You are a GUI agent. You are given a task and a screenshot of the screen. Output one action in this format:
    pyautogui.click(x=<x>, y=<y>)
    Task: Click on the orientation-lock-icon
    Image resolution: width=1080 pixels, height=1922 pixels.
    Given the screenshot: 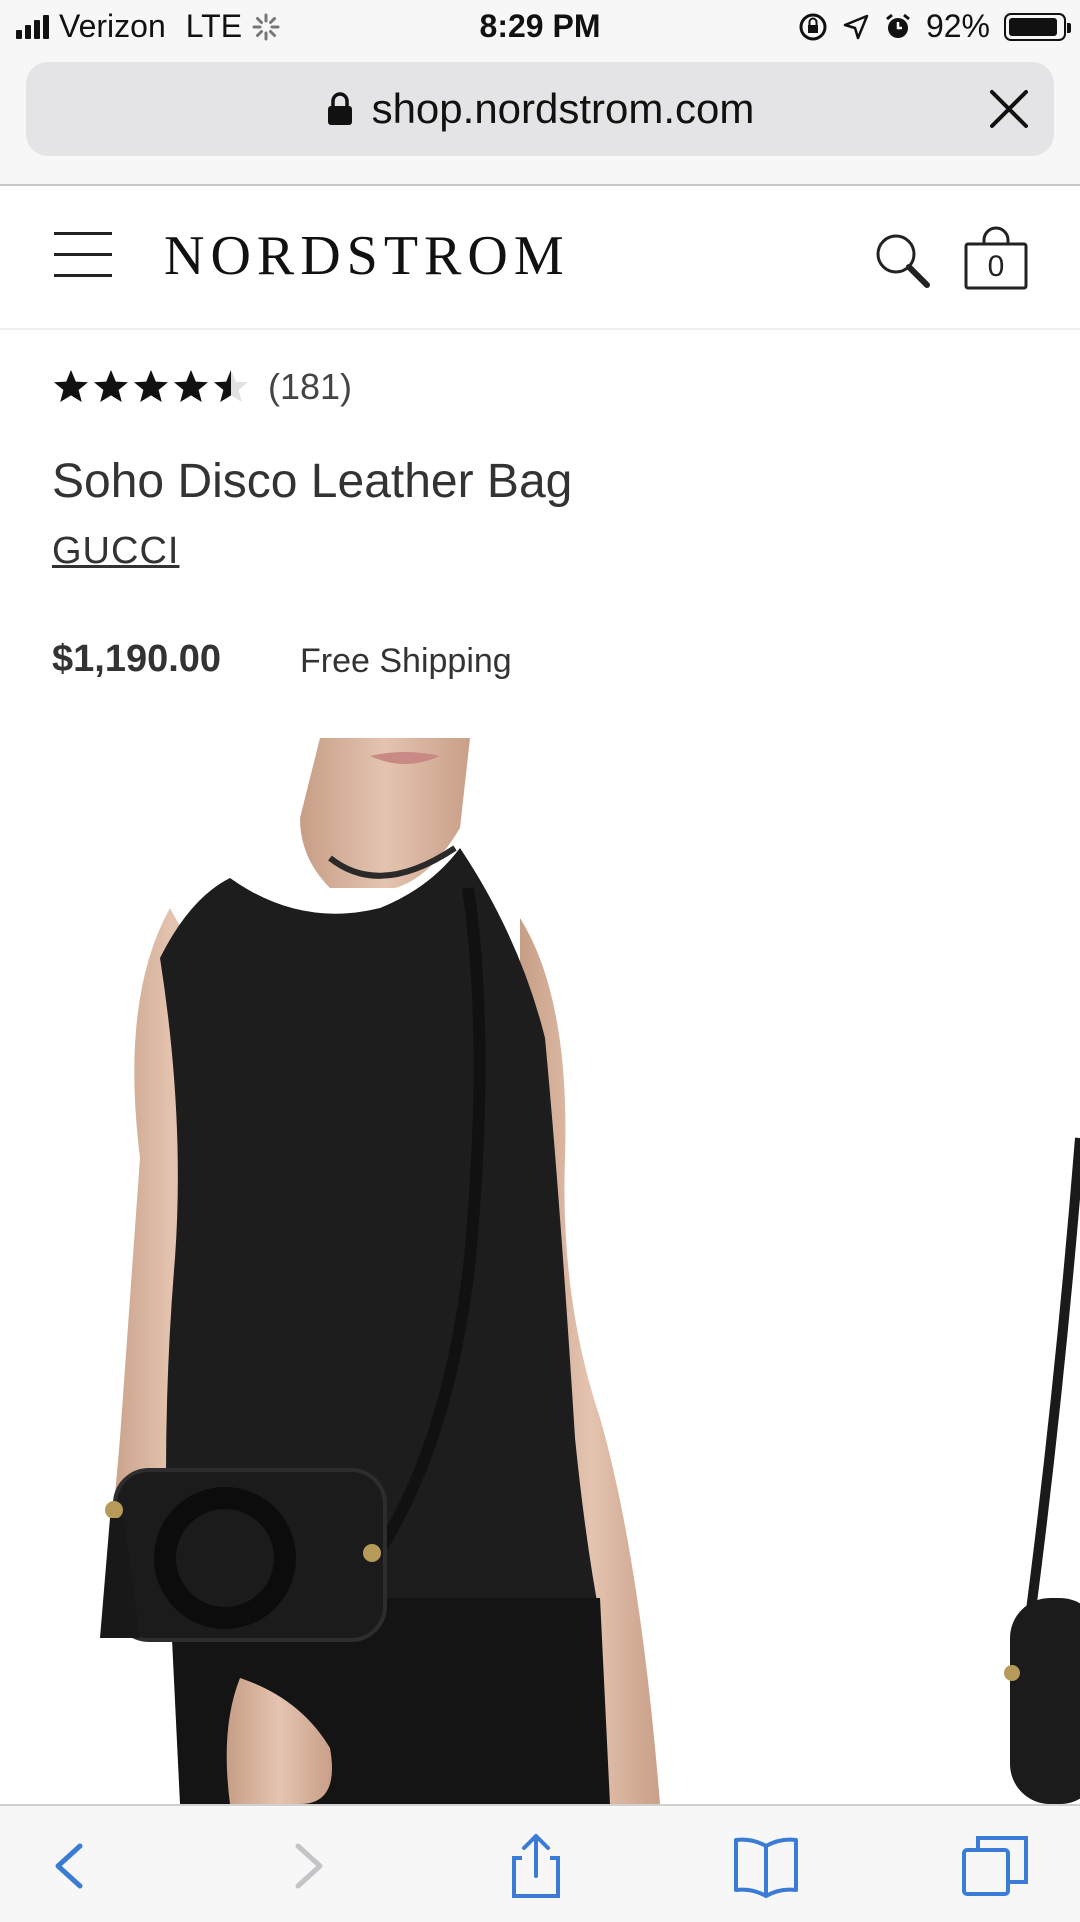 What is the action you would take?
    pyautogui.click(x=813, y=26)
    